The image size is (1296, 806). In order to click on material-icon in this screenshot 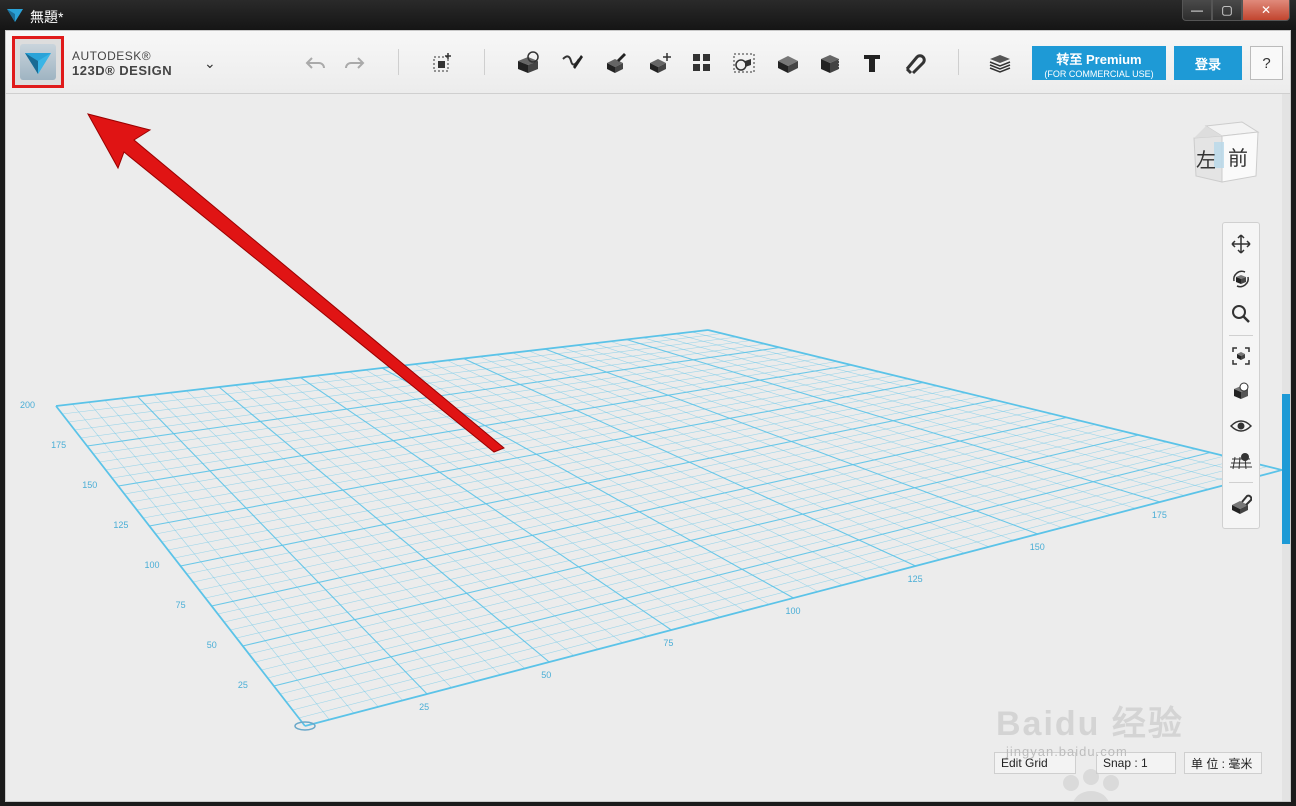, I will do `click(1000, 63)`.